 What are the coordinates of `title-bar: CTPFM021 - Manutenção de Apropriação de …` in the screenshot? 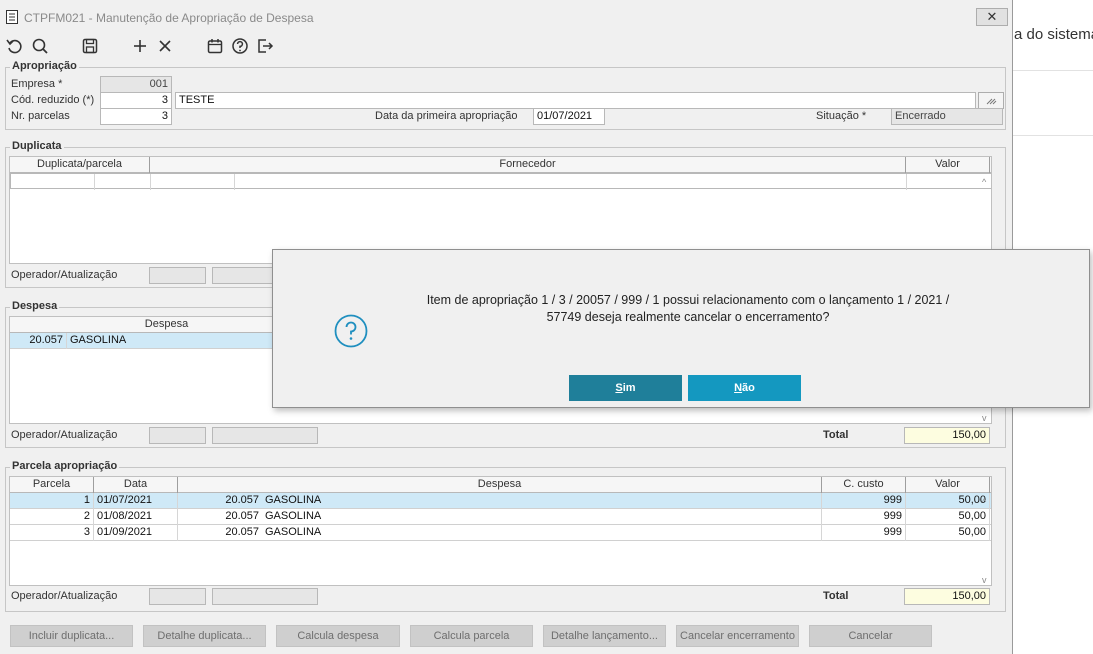 It's located at (506, 16).